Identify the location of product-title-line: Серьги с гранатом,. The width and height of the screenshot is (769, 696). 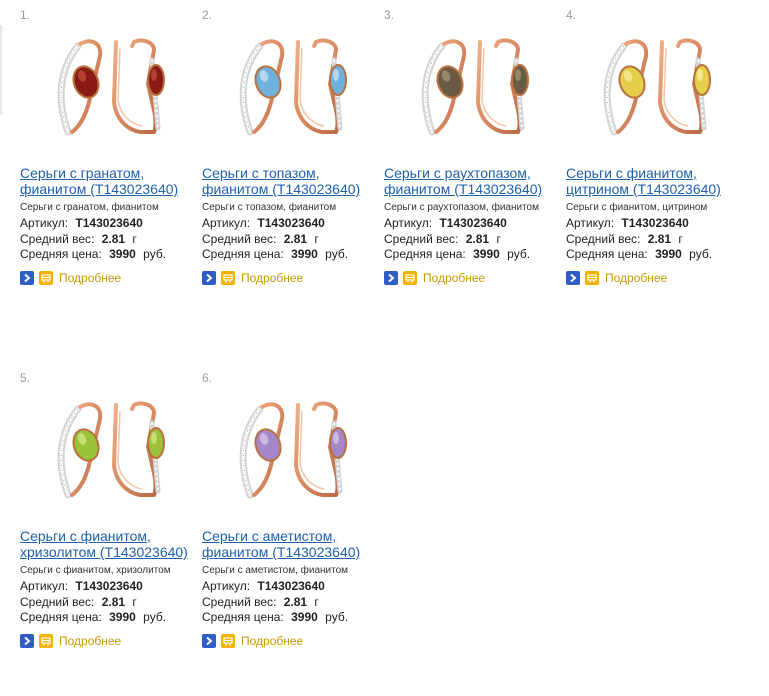
(82, 173).